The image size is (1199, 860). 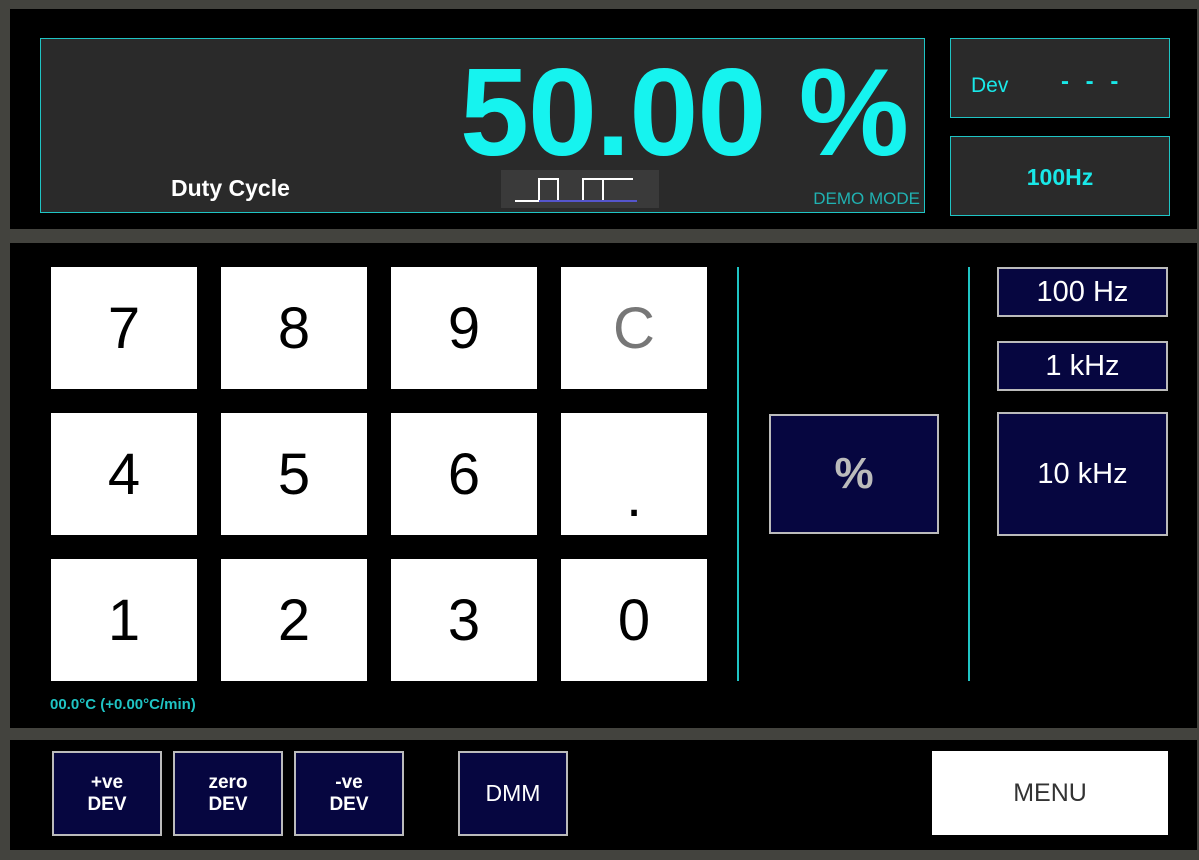 I want to click on clear-key: C, so click(x=634, y=328).